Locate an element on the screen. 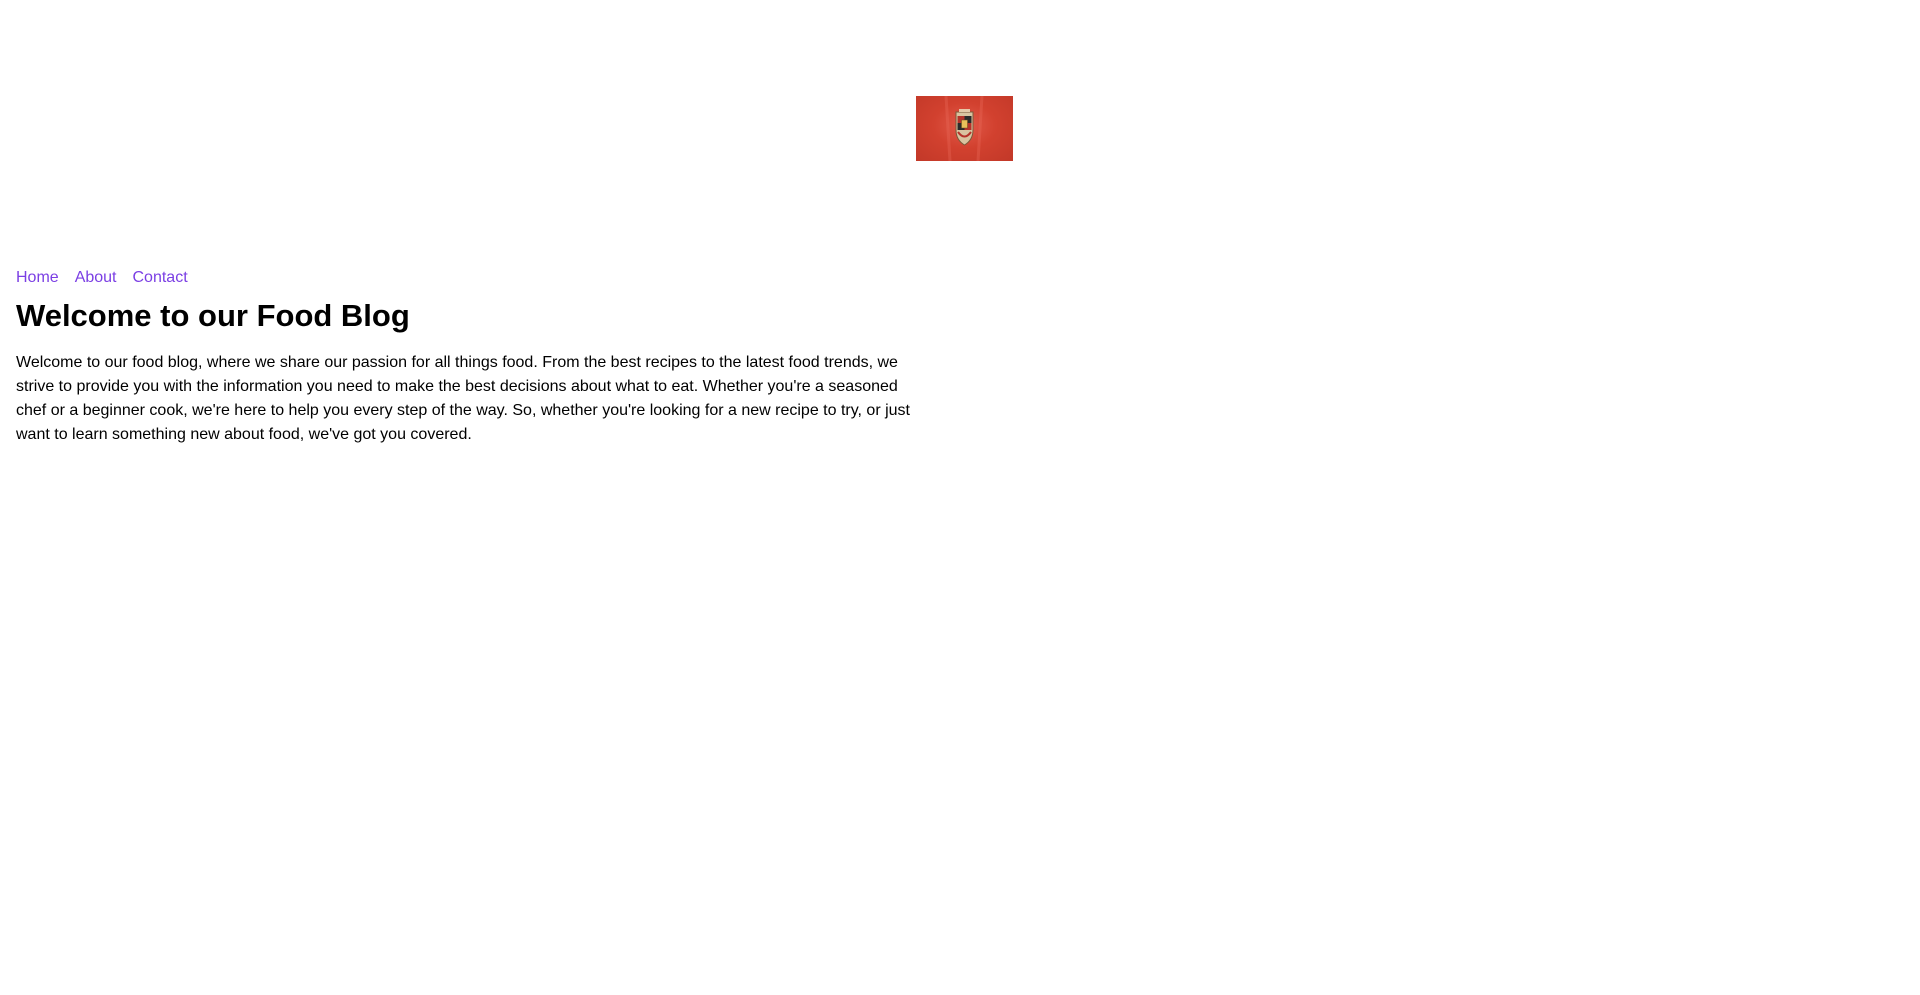 Image resolution: width=1920 pixels, height=995 pixels. hero-logo-image is located at coordinates (964, 128).